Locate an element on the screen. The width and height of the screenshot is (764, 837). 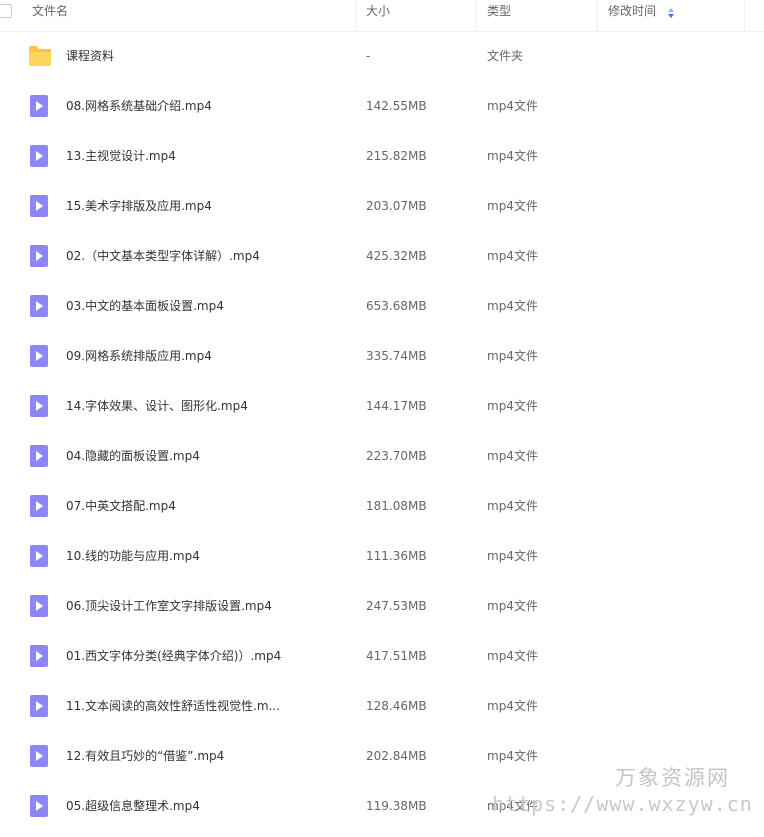
sort-descending-icon is located at coordinates (671, 13).